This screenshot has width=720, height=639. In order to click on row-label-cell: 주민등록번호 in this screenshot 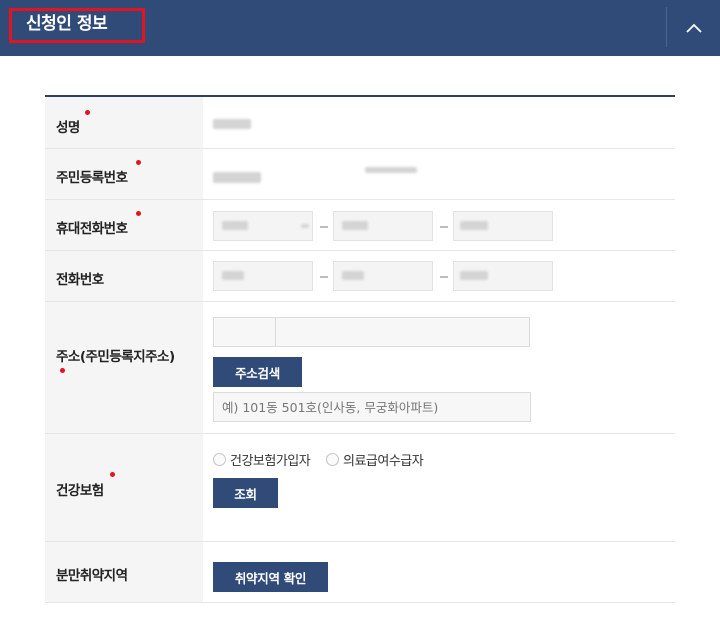, I will do `click(124, 174)`.